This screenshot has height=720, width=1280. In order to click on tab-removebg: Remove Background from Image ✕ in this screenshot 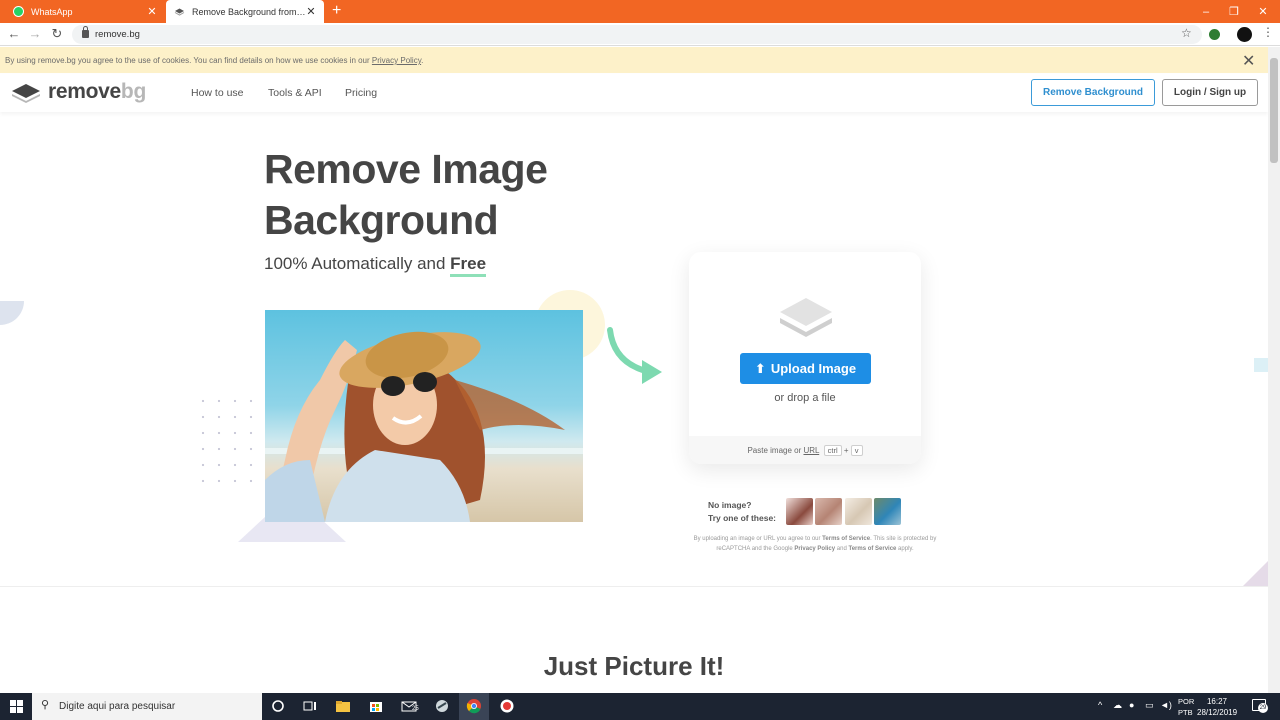, I will do `click(245, 11)`.